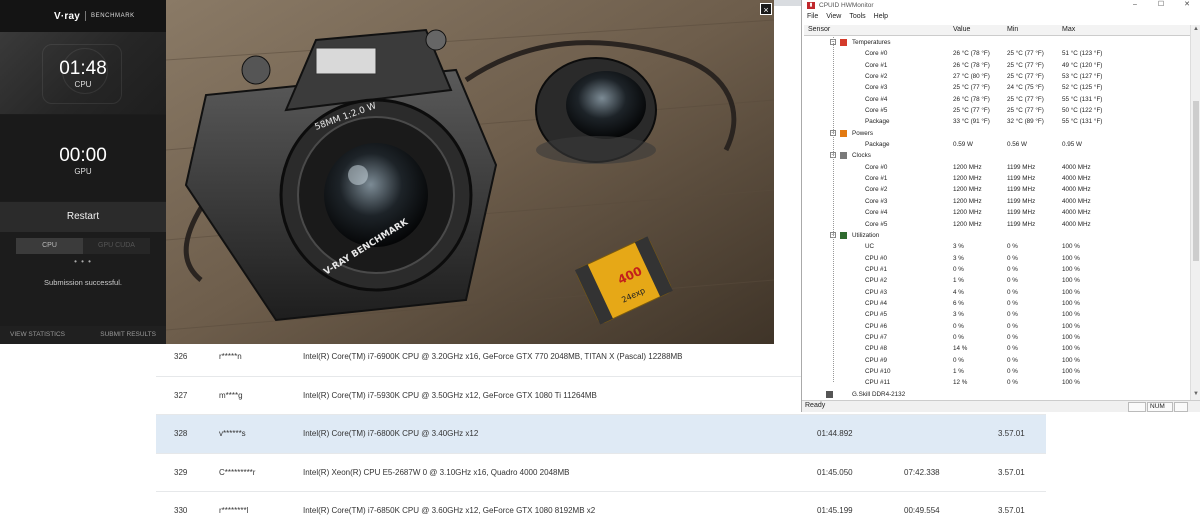  What do you see at coordinates (83, 217) in the screenshot?
I see `restart-button: Restart` at bounding box center [83, 217].